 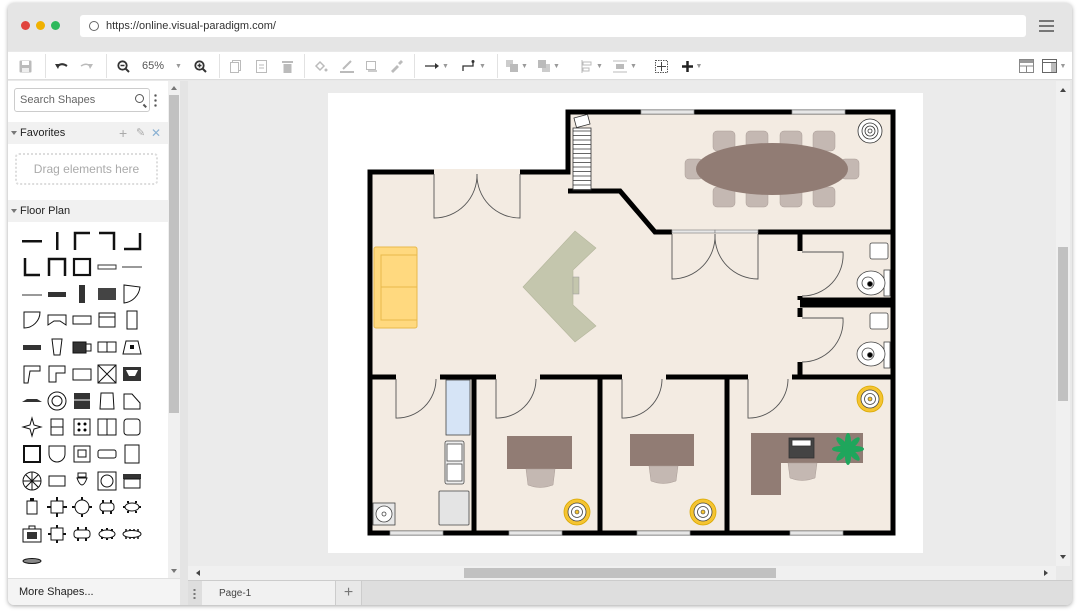 What do you see at coordinates (156, 133) in the screenshot?
I see `close-icon: ✕` at bounding box center [156, 133].